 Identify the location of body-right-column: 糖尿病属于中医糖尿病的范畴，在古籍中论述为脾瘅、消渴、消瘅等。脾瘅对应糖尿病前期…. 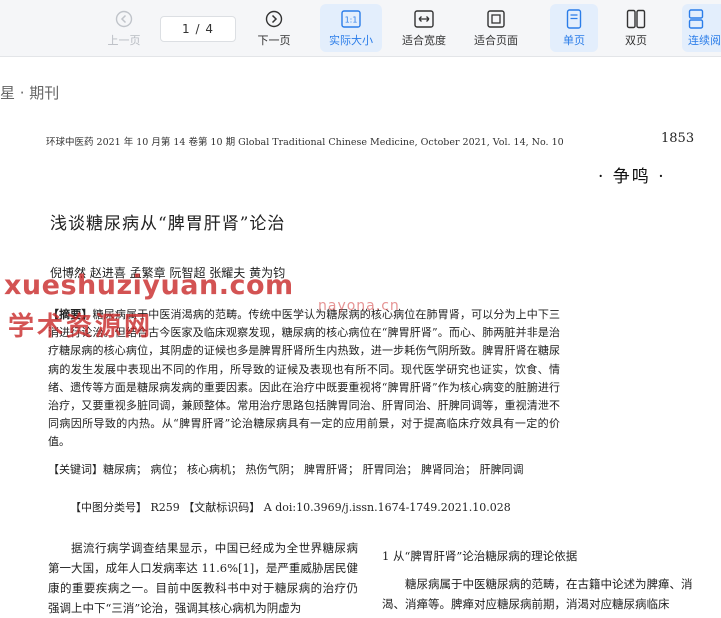
(537, 594).